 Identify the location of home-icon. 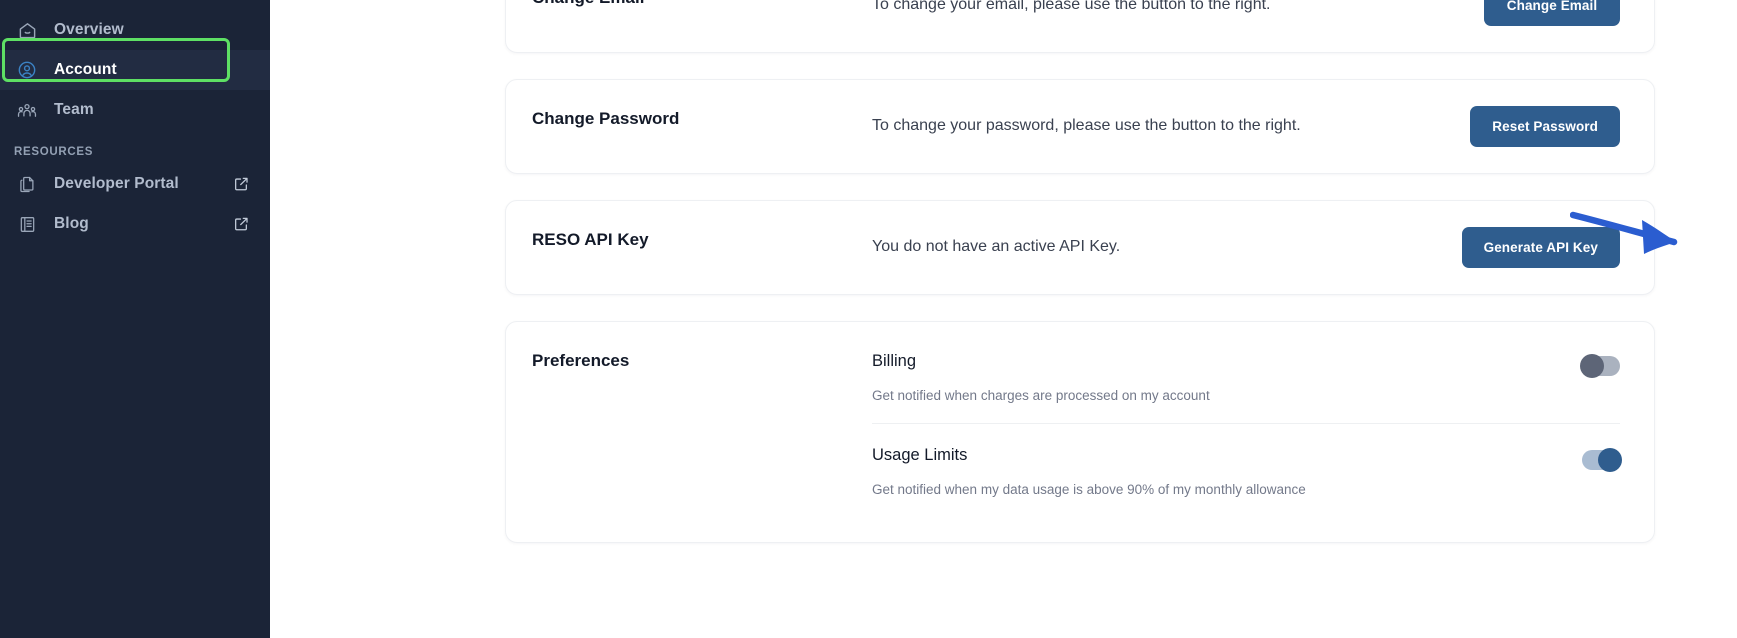
(27, 30).